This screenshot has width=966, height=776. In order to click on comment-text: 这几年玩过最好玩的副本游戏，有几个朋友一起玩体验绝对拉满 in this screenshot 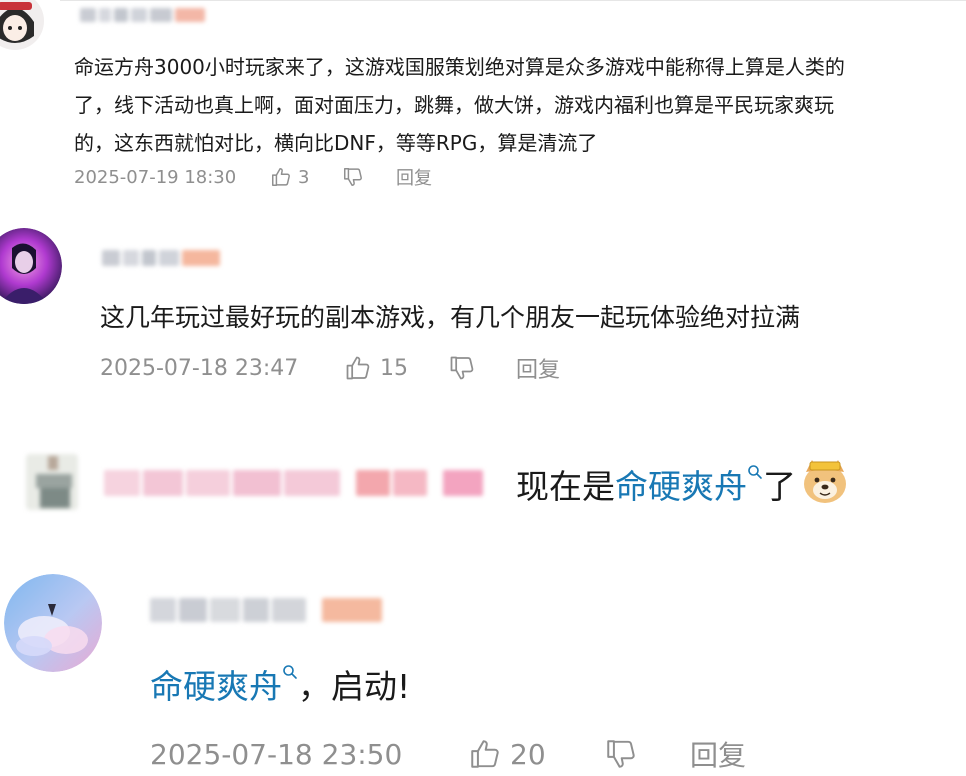, I will do `click(450, 317)`.